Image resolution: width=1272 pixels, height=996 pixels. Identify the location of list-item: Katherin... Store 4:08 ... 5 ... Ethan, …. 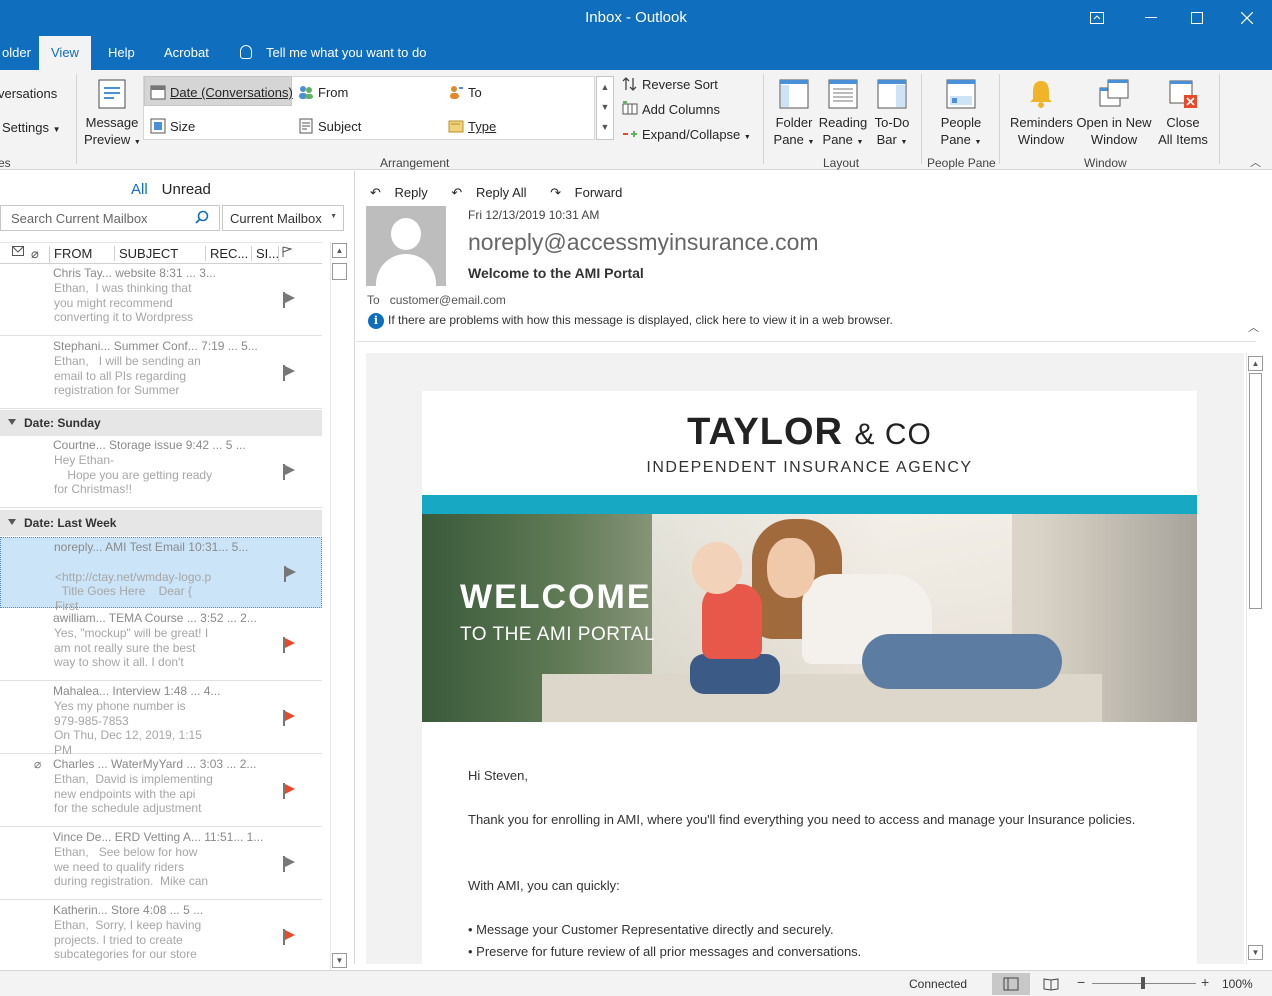
(161, 932).